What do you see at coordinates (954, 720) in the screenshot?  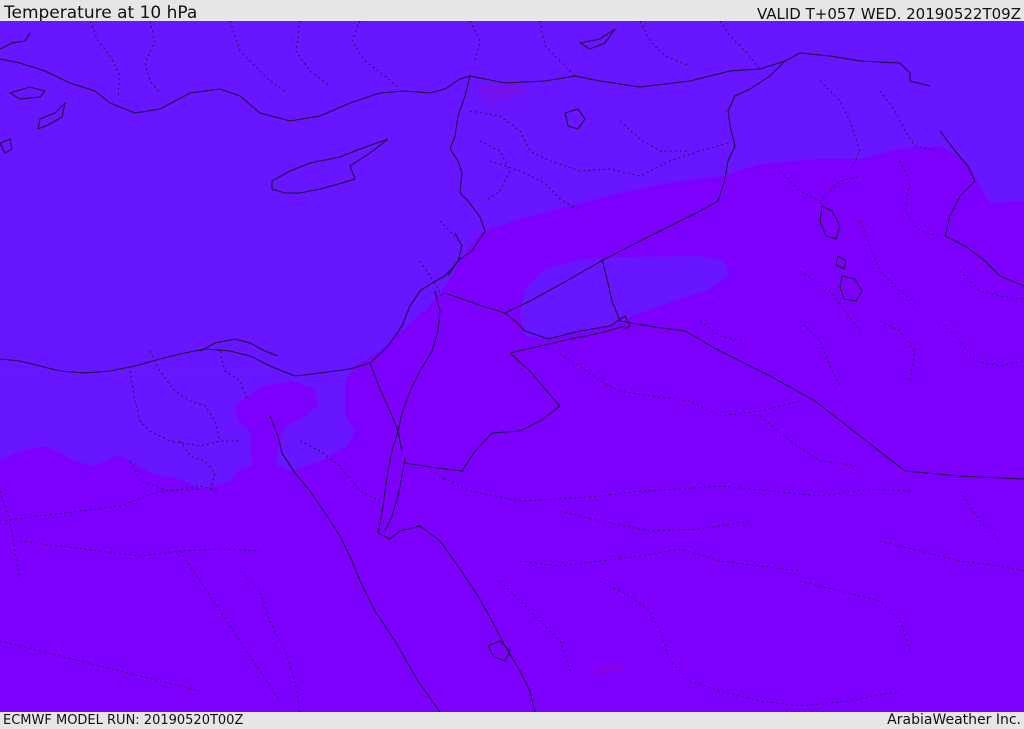 I see `credit-label: ArabiaWeather Inc.` at bounding box center [954, 720].